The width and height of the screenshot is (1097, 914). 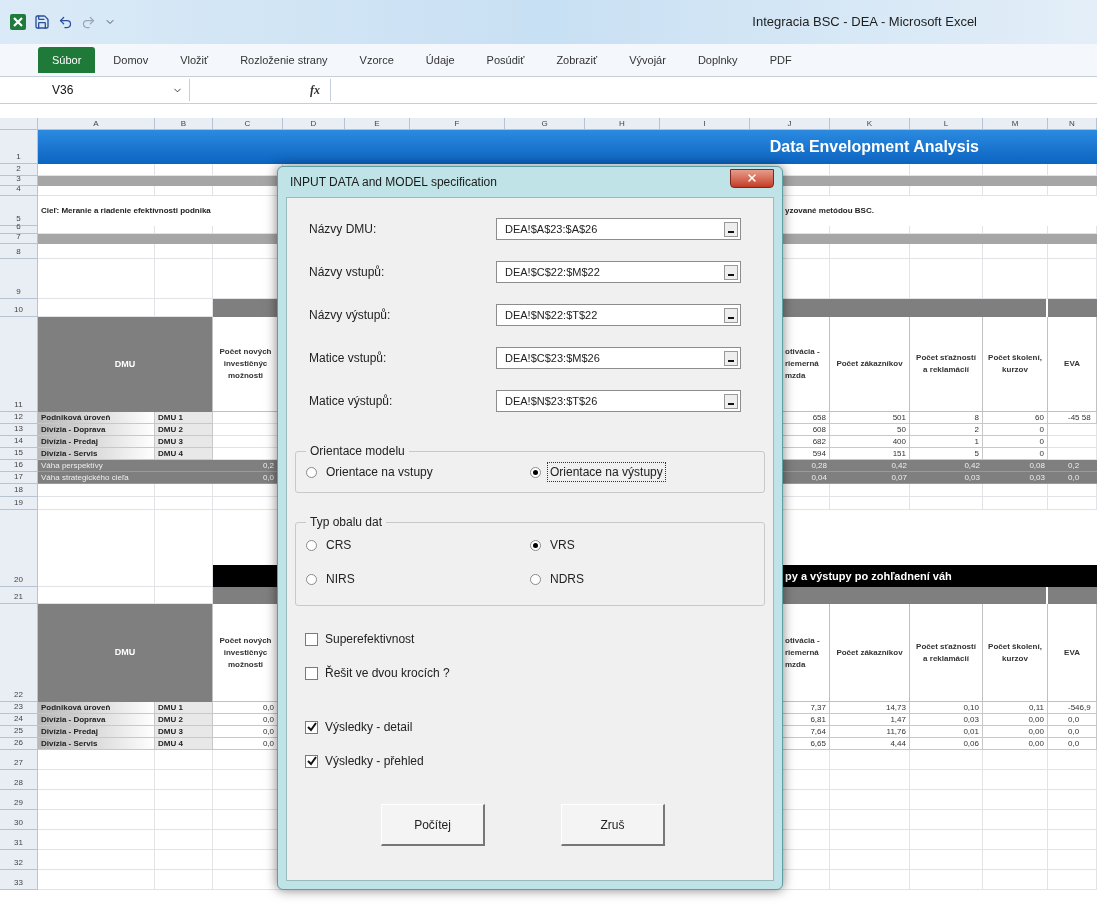 I want to click on ribbon-tab: Rozloženie strany, so click(x=284, y=60).